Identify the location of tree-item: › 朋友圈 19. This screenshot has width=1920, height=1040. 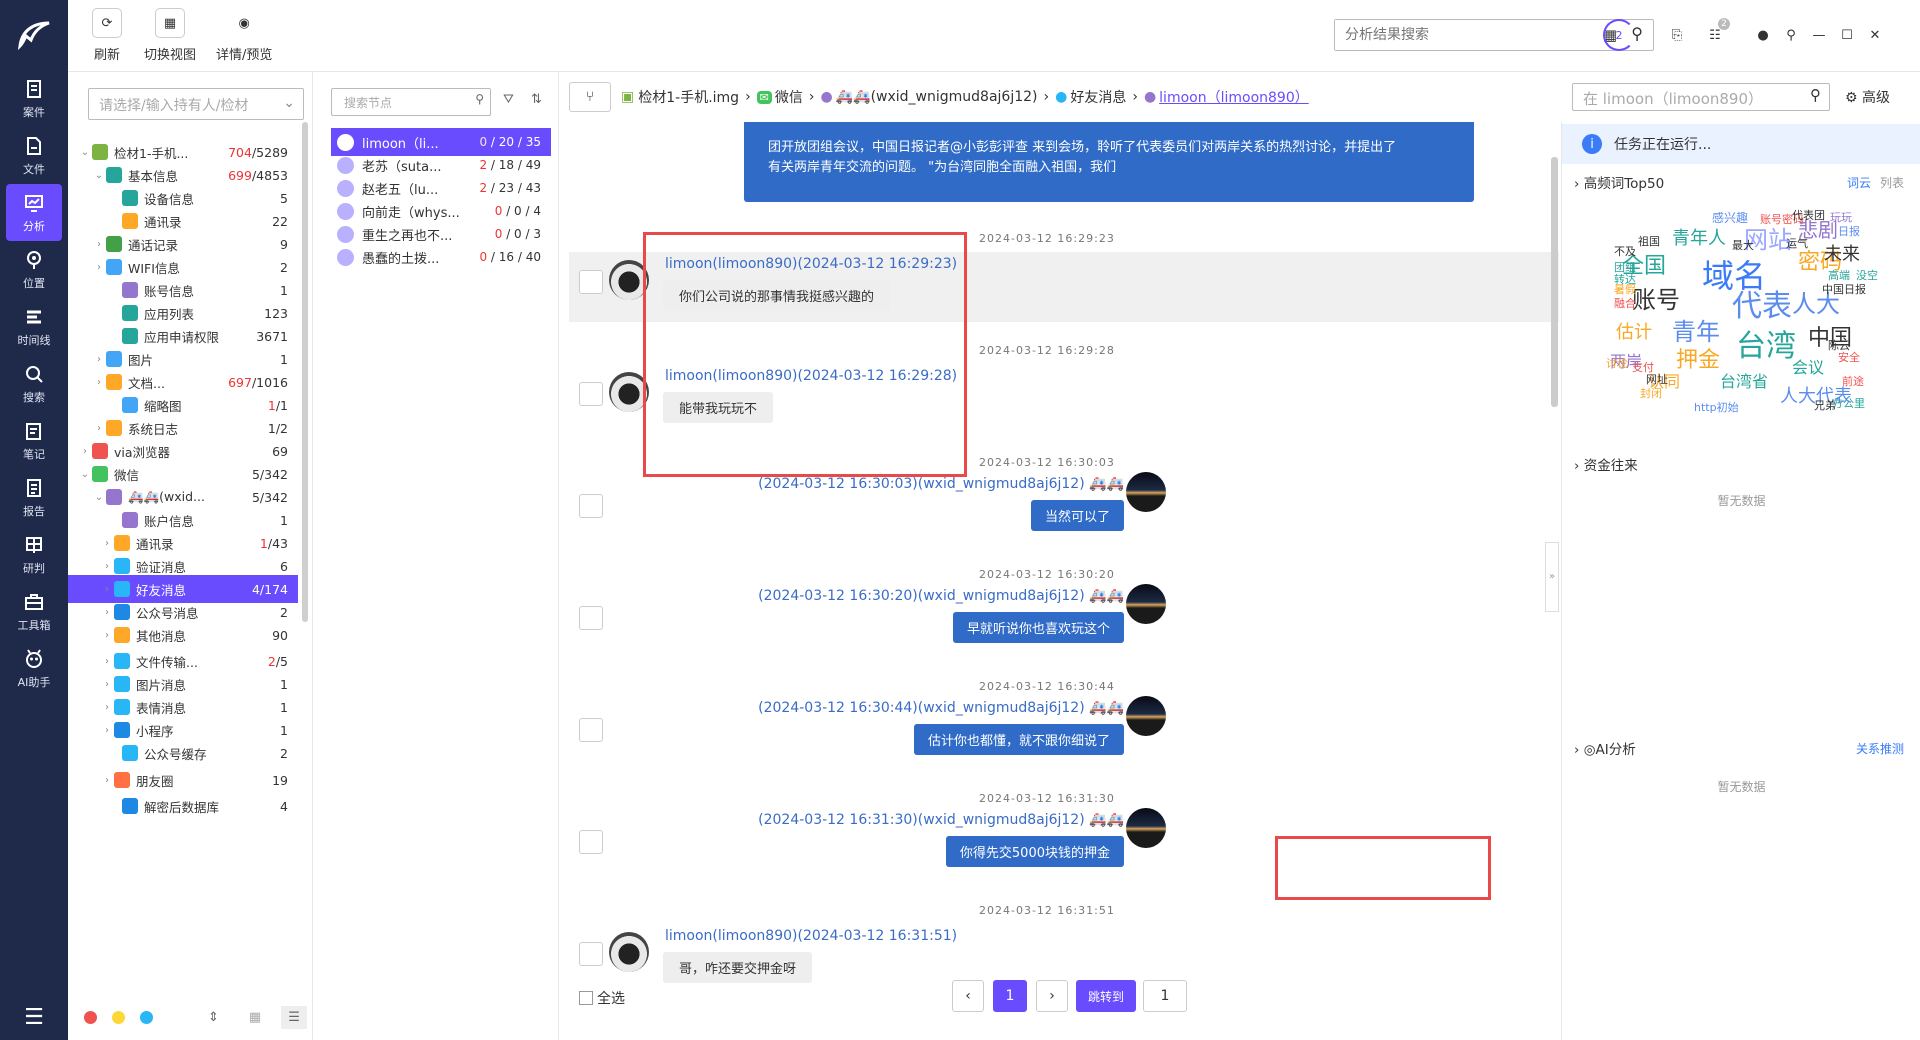
(183, 780).